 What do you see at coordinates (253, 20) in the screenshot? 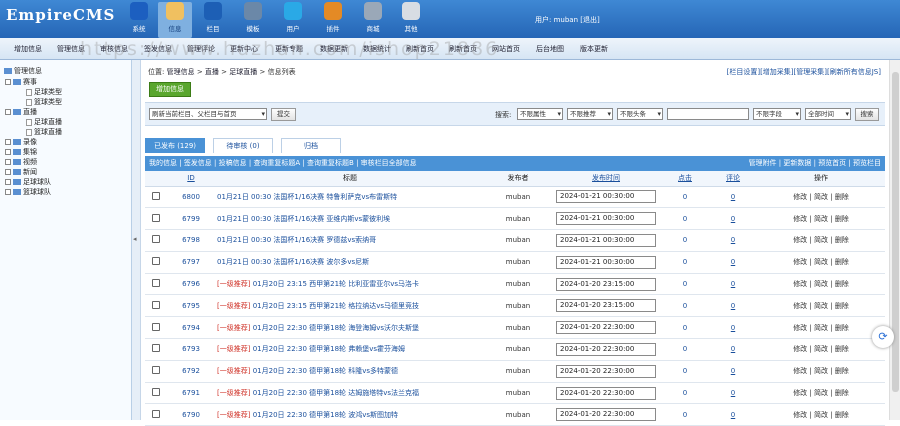
I see `nav-template: 模板` at bounding box center [253, 20].